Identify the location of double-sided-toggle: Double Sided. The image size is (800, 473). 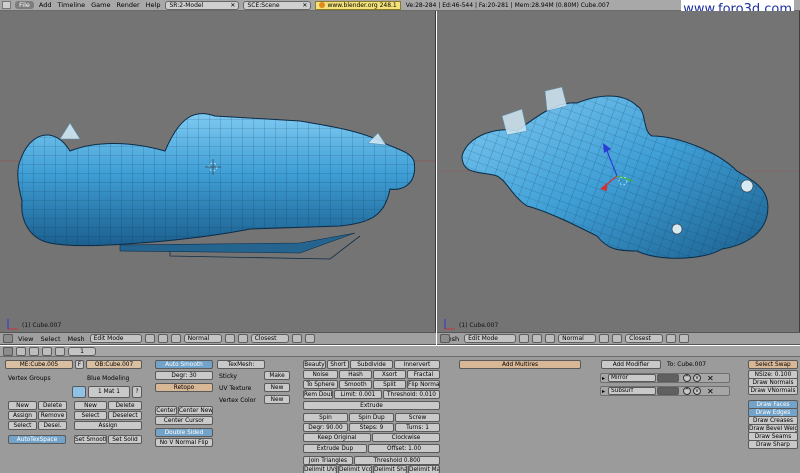
(184, 432).